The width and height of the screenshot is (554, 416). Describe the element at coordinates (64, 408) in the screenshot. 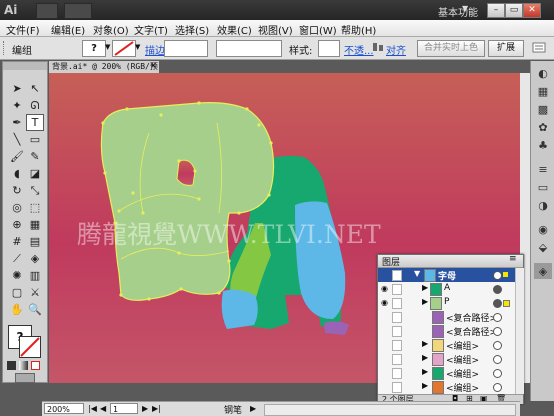

I see `zoom-level-field: 200%` at that location.